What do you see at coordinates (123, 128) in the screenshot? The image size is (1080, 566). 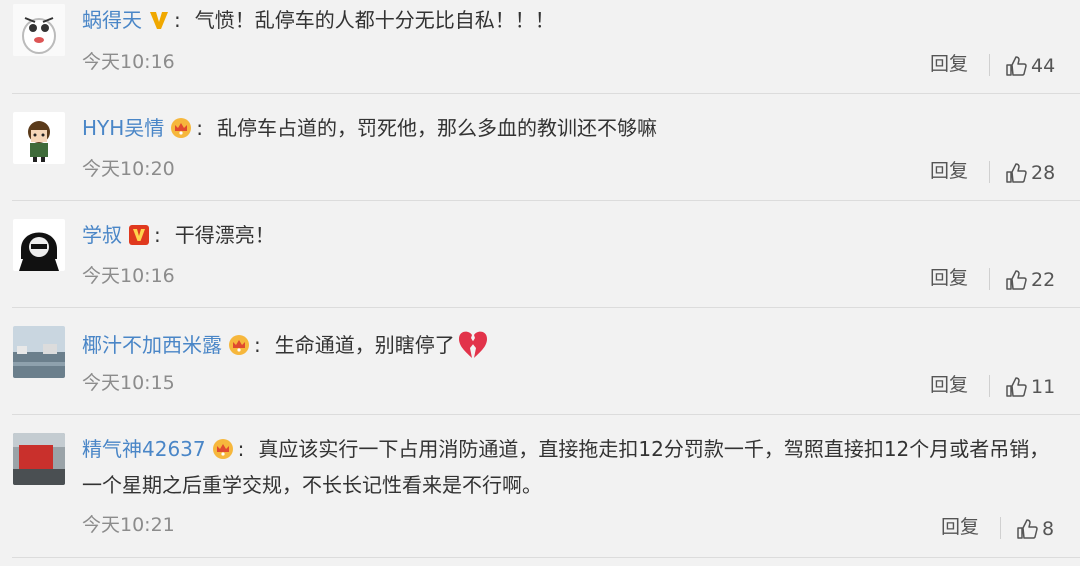 I see `username: HYH吴情` at bounding box center [123, 128].